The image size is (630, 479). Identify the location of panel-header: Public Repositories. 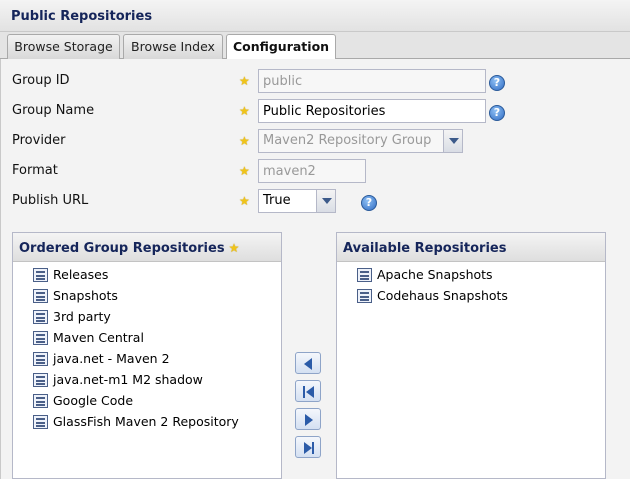
(315, 16).